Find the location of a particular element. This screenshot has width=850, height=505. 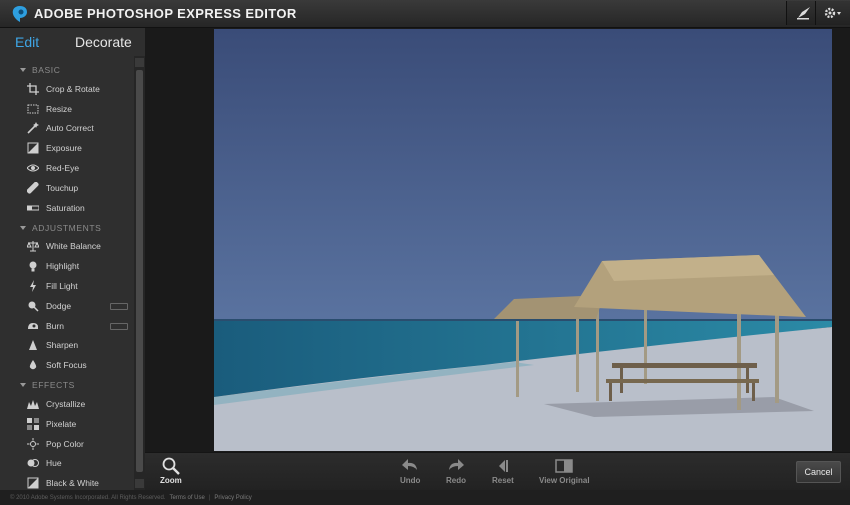

reset-label: Reset is located at coordinates (503, 480).